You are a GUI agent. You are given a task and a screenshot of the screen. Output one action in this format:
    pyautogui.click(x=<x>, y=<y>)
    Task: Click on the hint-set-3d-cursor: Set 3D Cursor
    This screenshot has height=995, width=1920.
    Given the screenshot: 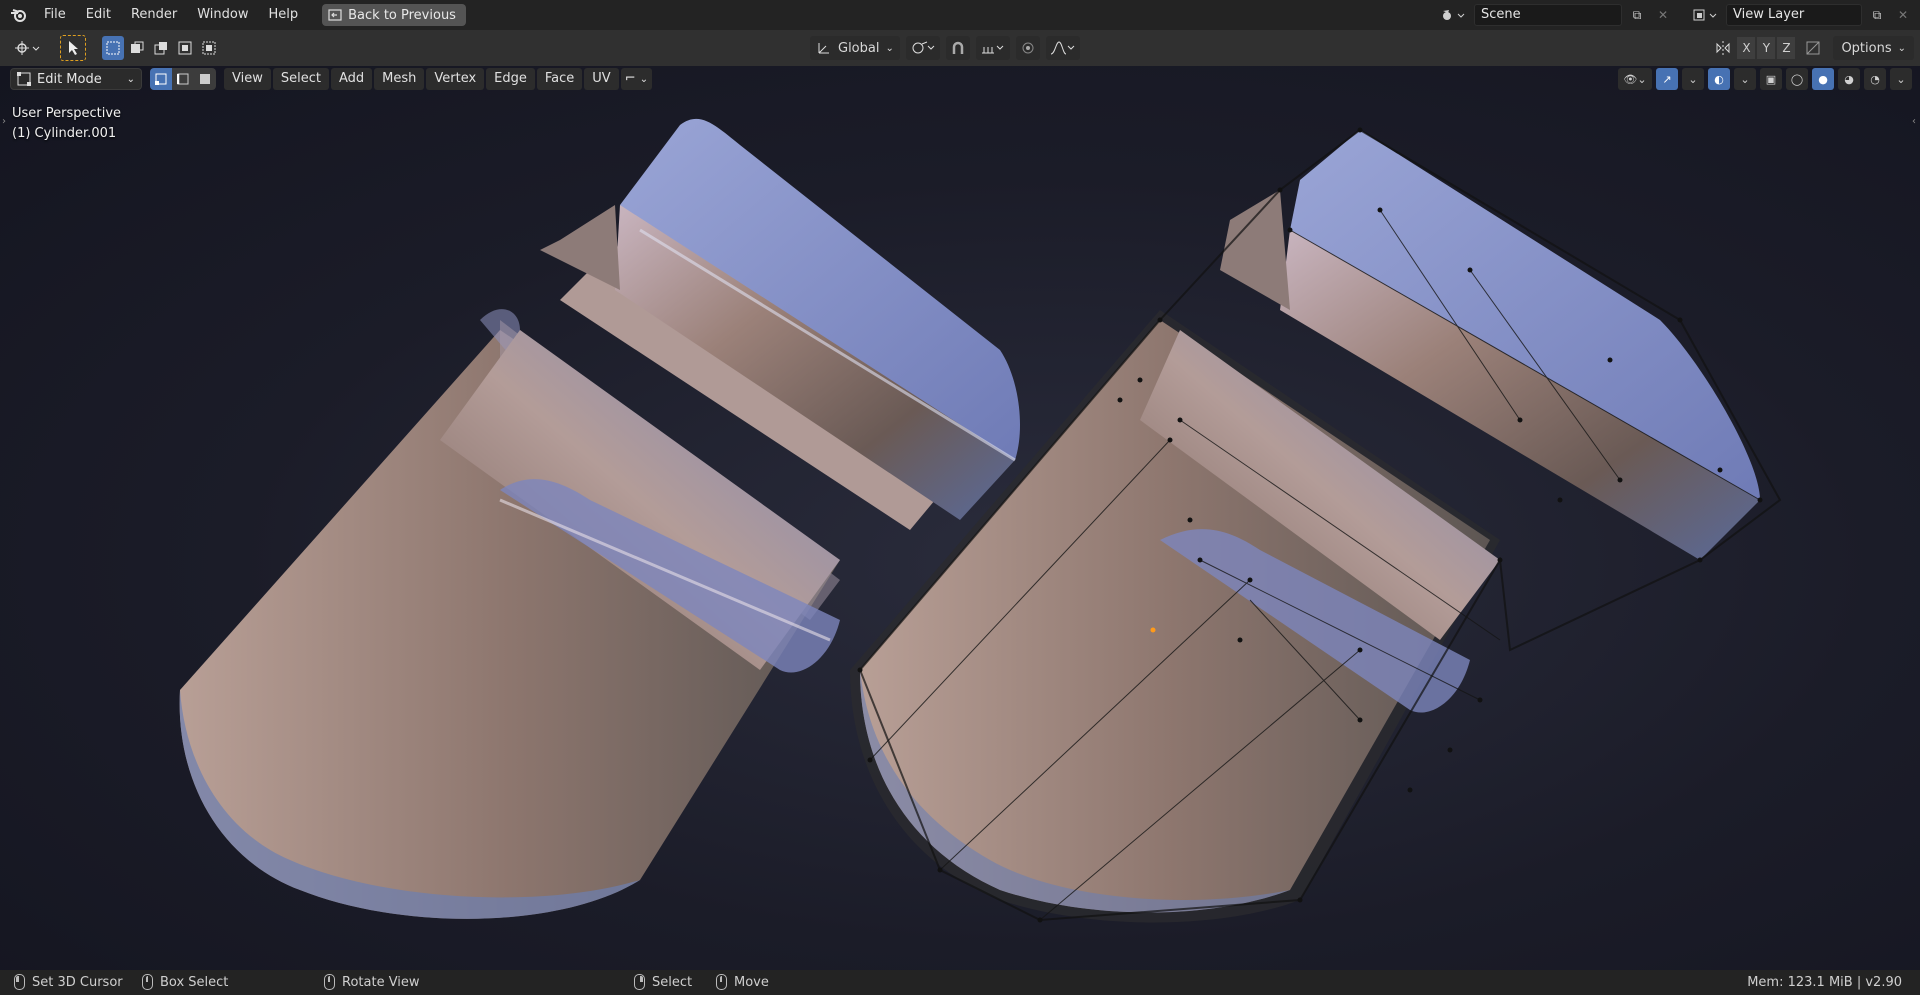 What is the action you would take?
    pyautogui.click(x=68, y=982)
    